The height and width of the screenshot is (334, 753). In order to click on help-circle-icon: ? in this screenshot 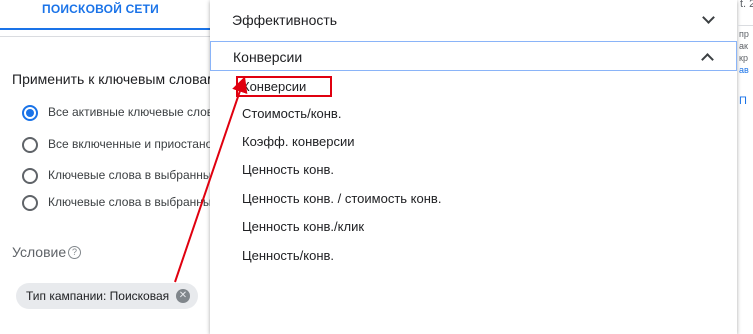, I will do `click(74, 252)`.